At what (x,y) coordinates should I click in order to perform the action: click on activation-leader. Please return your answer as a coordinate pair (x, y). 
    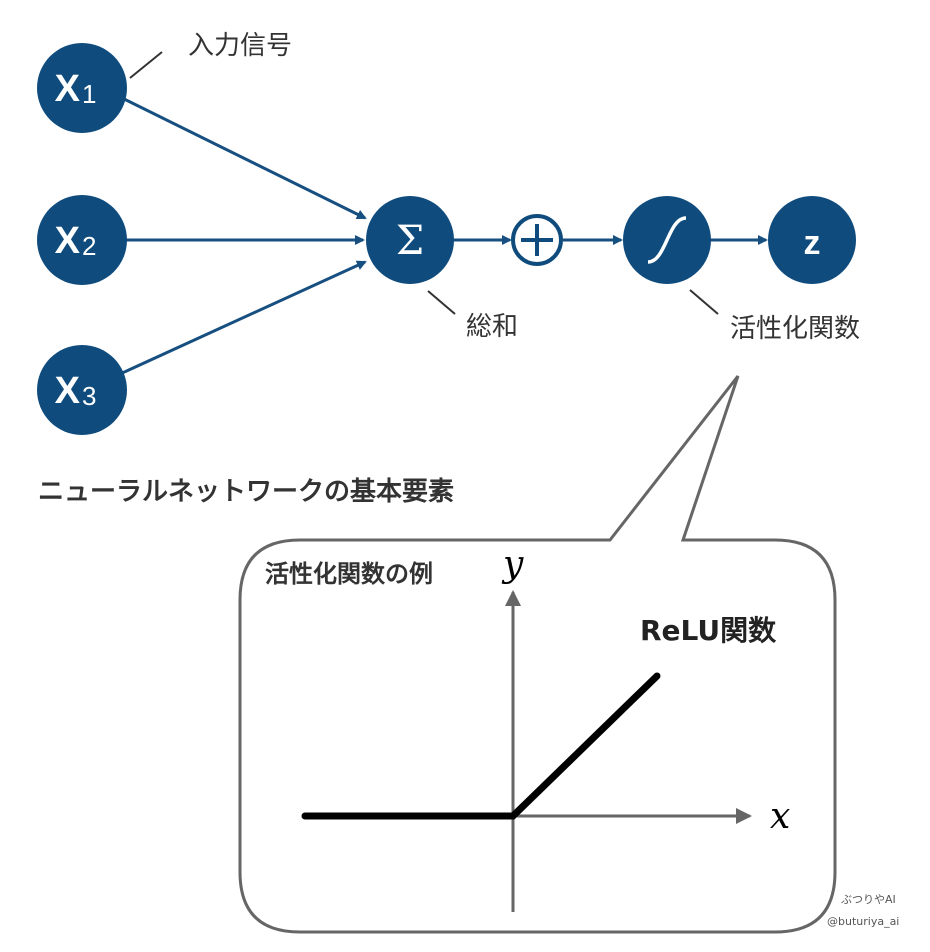
    Looking at the image, I should click on (704, 302).